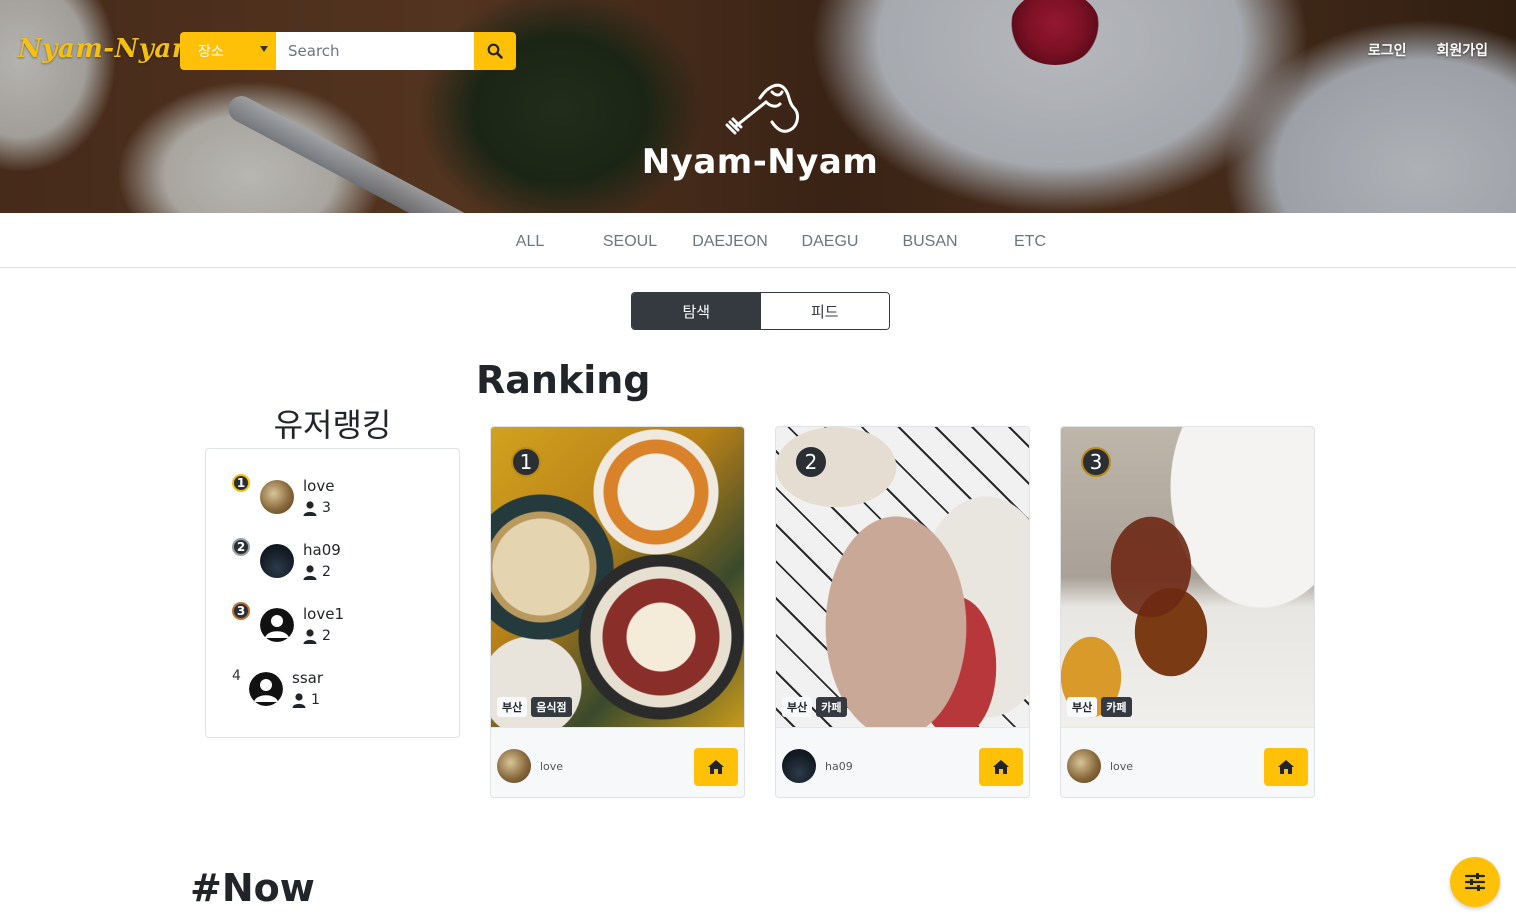 Image resolution: width=1516 pixels, height=917 pixels. Describe the element at coordinates (760, 162) in the screenshot. I see `hero-brand-text: Nyam-Nyam` at that location.